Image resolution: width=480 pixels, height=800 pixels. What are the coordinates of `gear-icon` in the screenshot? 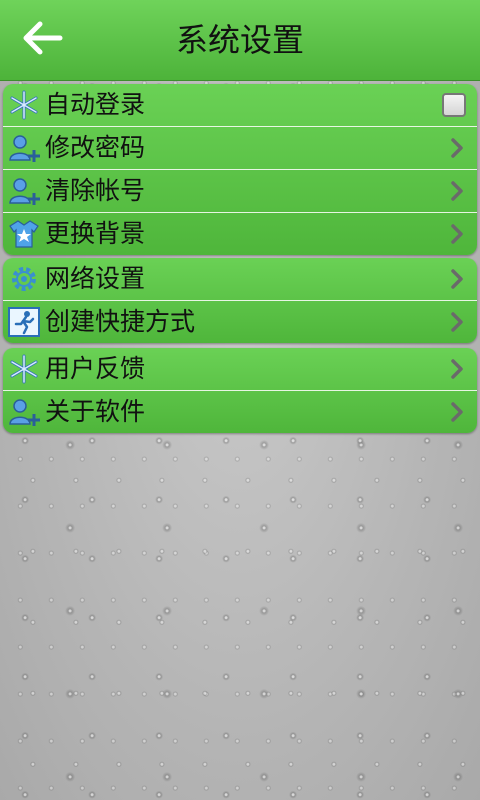 It's located at (24, 279).